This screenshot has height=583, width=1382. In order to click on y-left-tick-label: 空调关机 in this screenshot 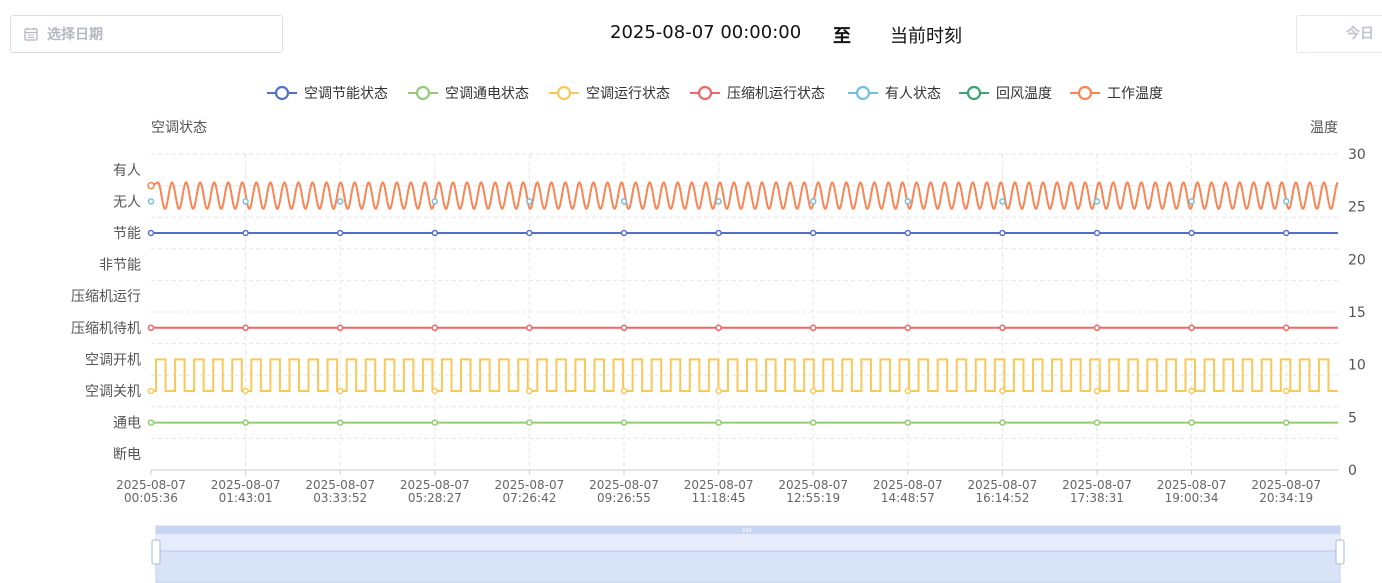, I will do `click(113, 392)`.